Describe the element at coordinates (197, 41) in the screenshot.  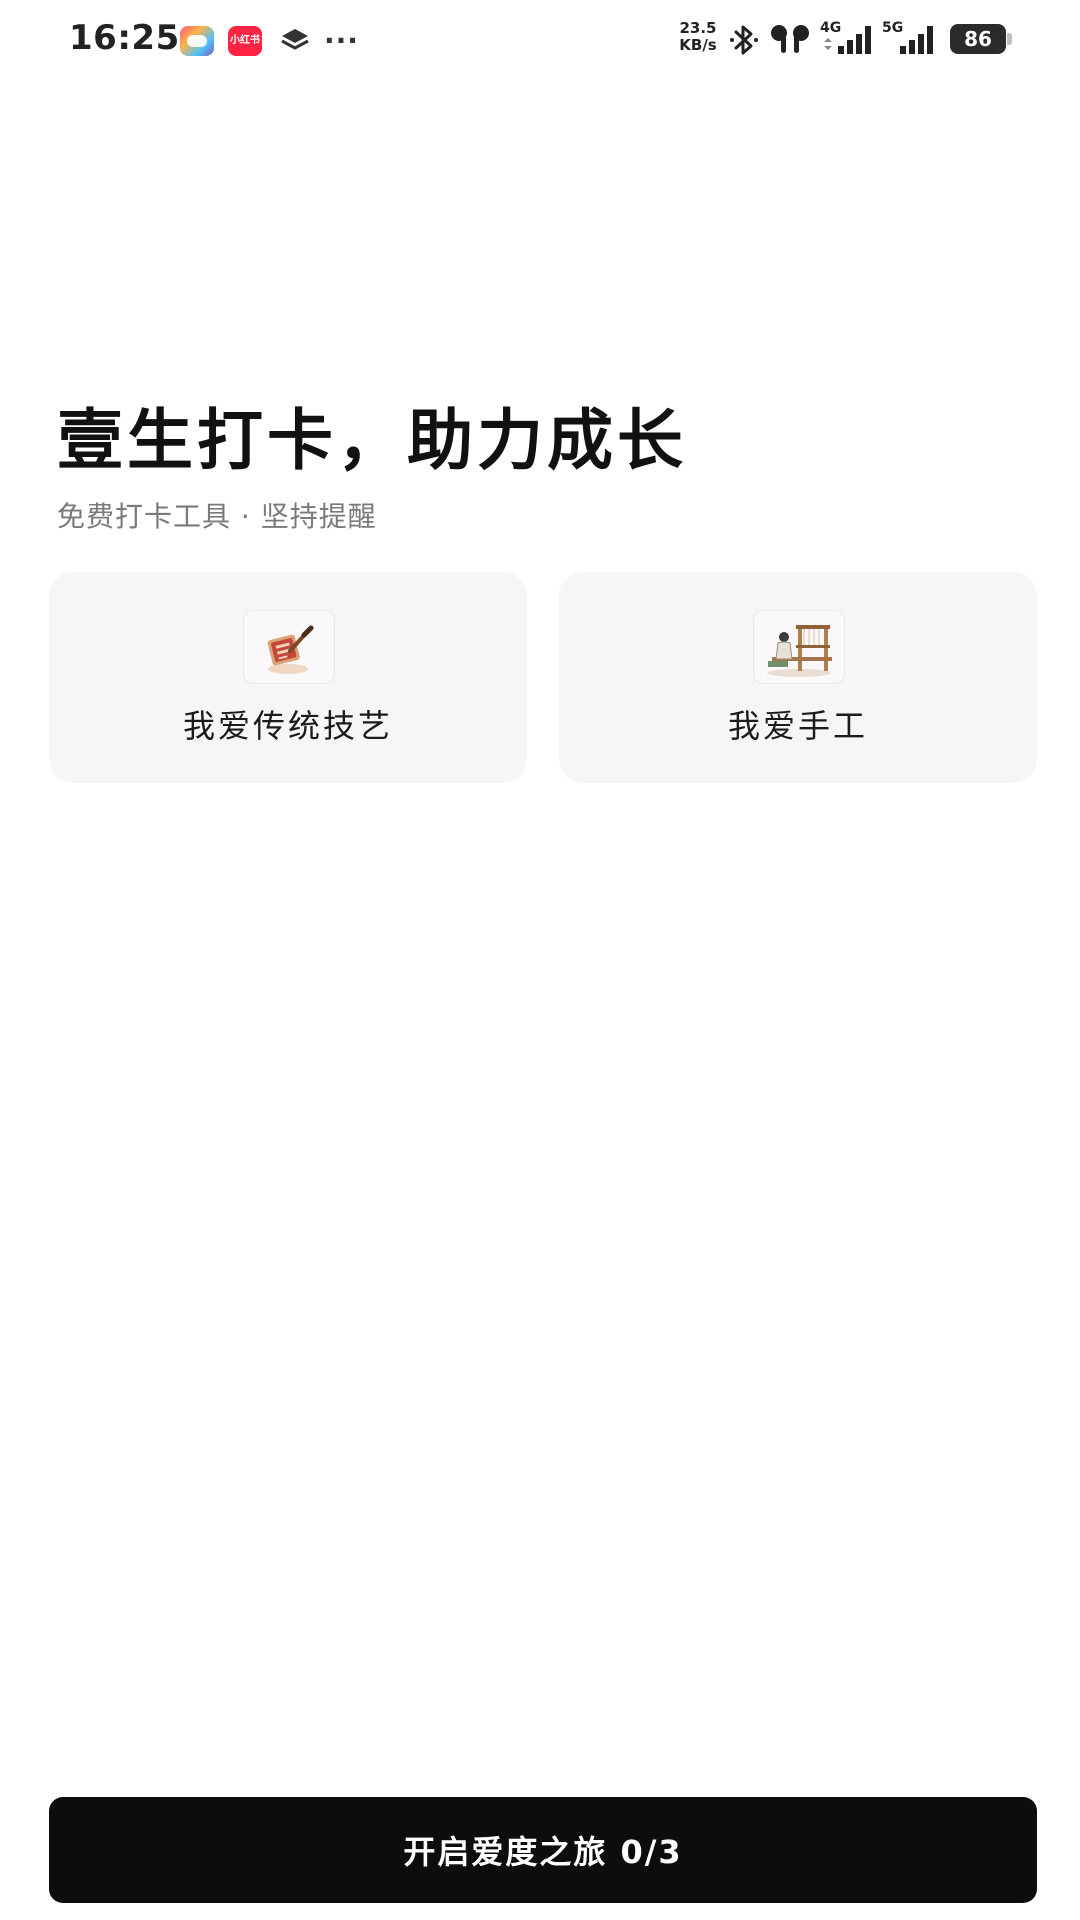
I see `game-center-icon` at that location.